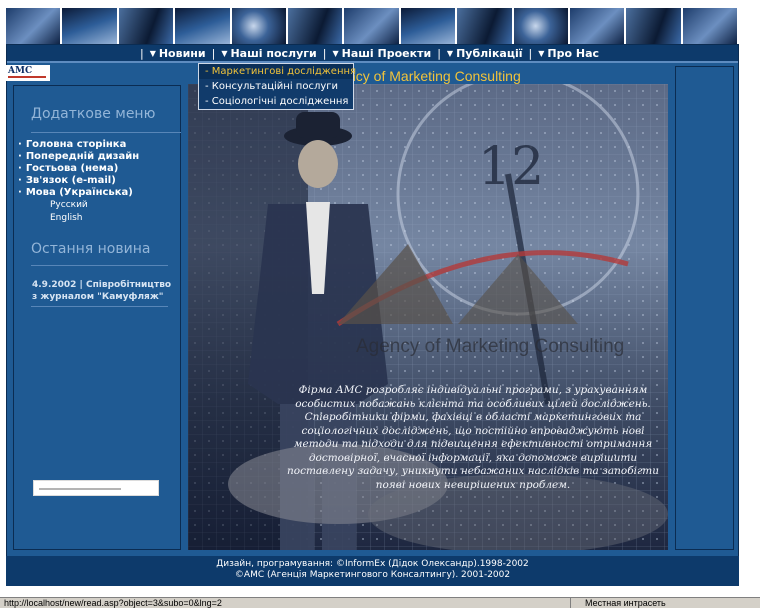 The width and height of the screenshot is (760, 608). I want to click on nav-item-about: ▼ Про Нас, so click(568, 53).